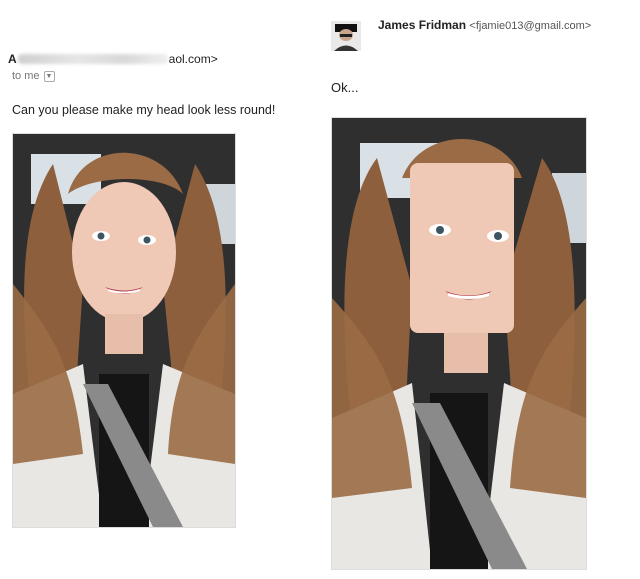 Image resolution: width=640 pixels, height=579 pixels. What do you see at coordinates (193, 59) in the screenshot?
I see `sender-domain: aol.com>` at bounding box center [193, 59].